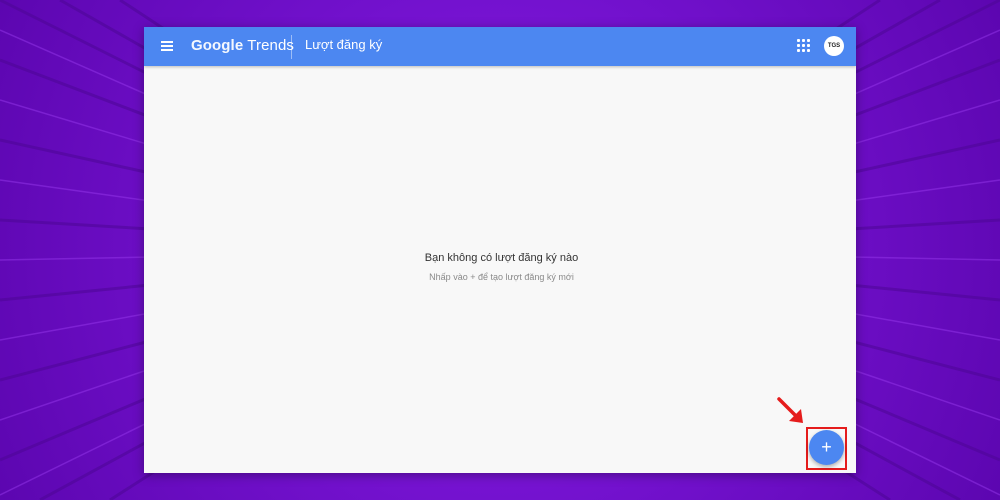 The height and width of the screenshot is (500, 1000). I want to click on red-arrow-icon, so click(790, 410).